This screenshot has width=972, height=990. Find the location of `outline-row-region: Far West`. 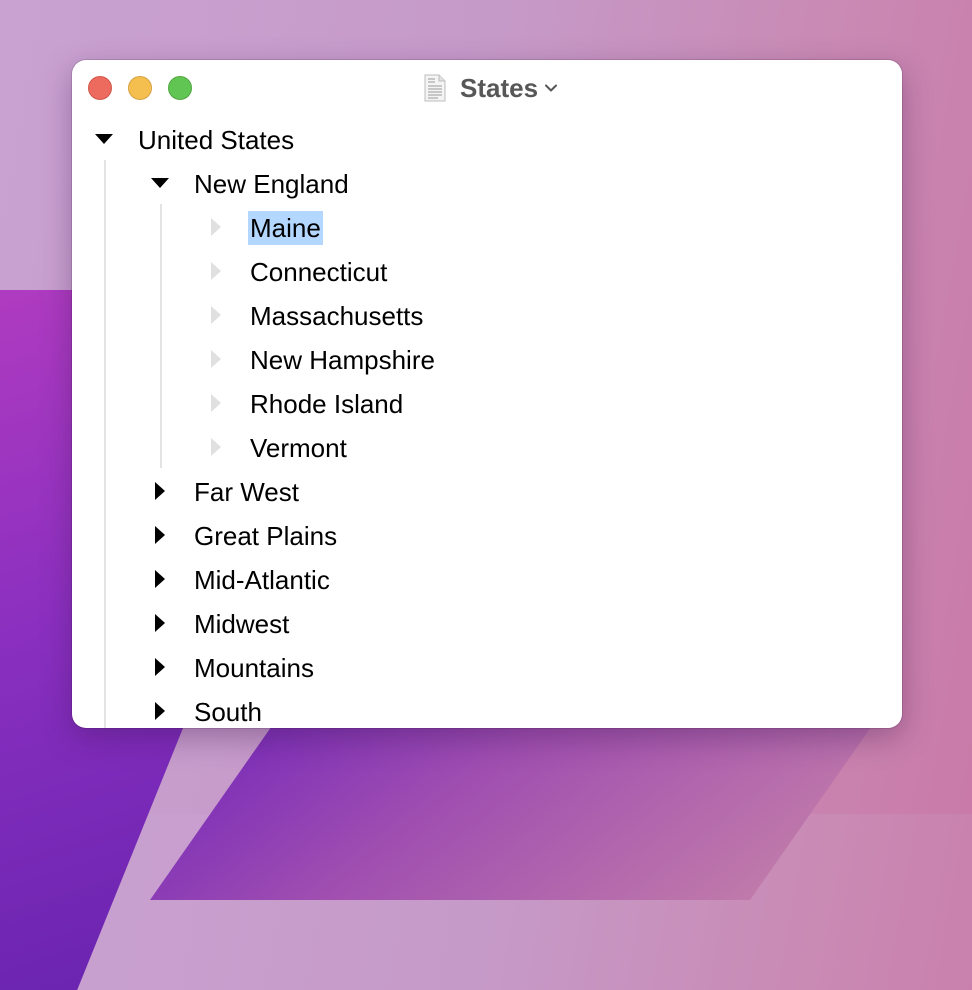

outline-row-region: Far West is located at coordinates (487, 492).